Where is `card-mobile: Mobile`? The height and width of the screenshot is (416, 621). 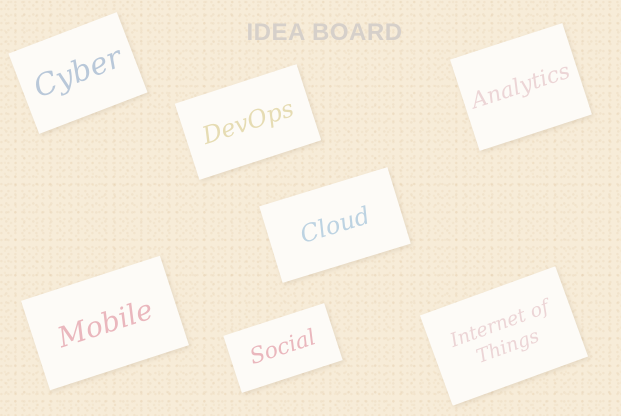 card-mobile: Mobile is located at coordinates (105, 323).